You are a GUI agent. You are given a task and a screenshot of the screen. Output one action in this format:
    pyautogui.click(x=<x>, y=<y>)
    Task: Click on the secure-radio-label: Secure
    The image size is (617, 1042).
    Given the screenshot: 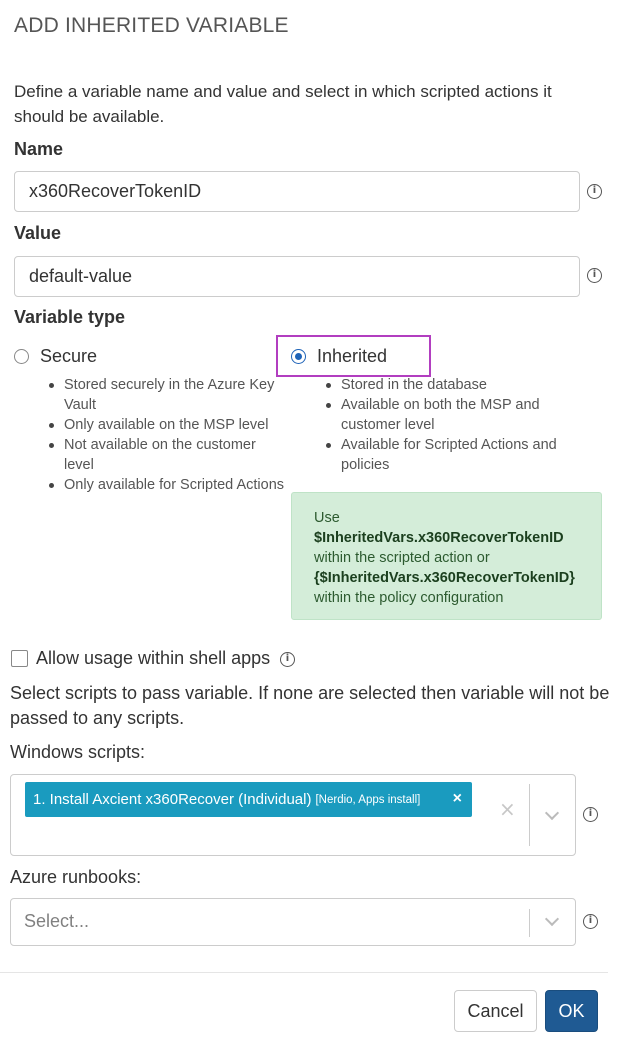 What is the action you would take?
    pyautogui.click(x=68, y=356)
    